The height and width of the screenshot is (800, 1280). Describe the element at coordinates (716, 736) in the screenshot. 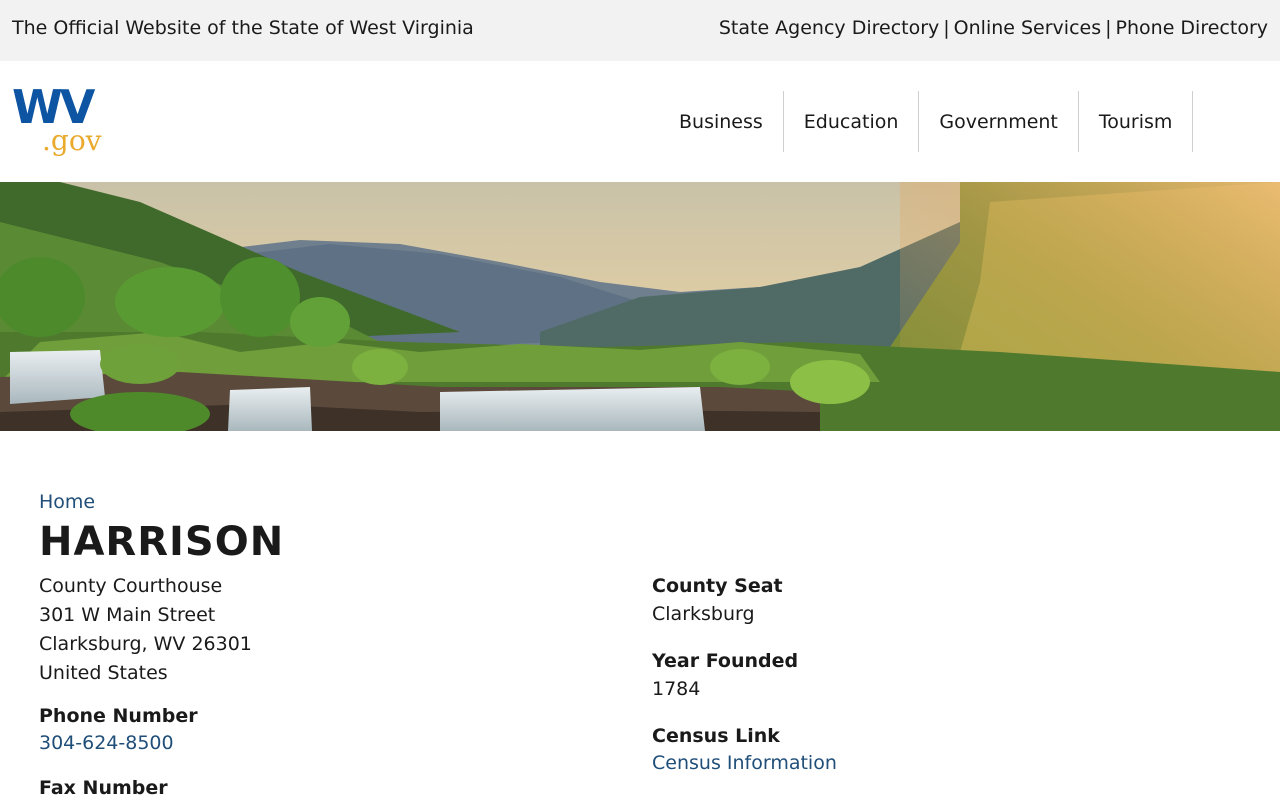

I see `census-link-label: Census Link` at that location.